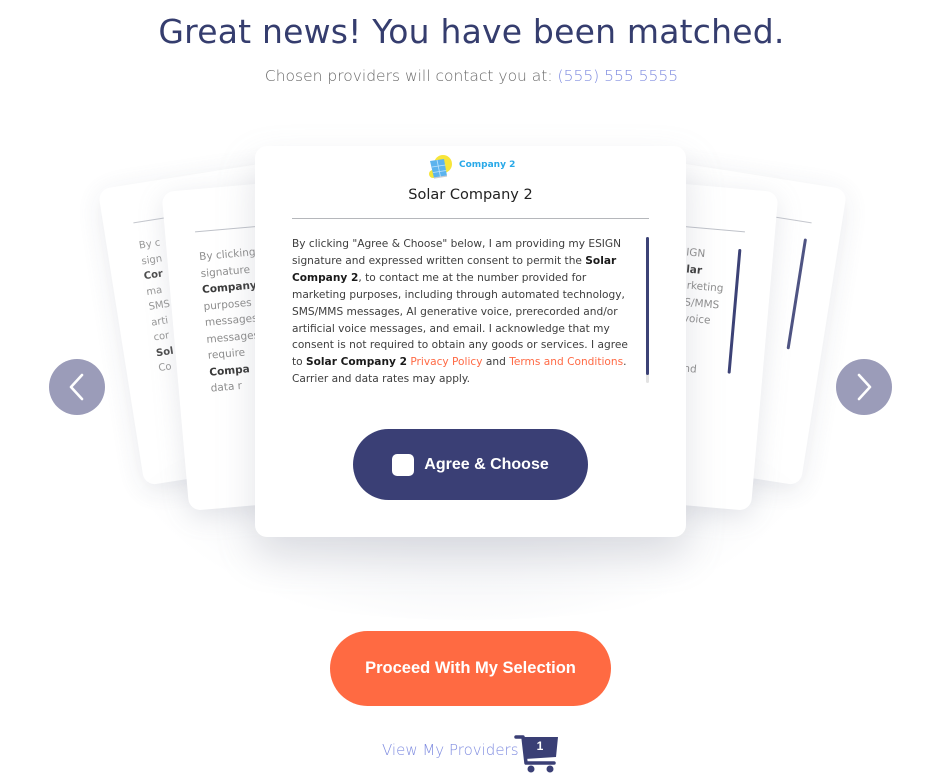 This screenshot has height=781, width=943. I want to click on carousel-next-button, so click(864, 387).